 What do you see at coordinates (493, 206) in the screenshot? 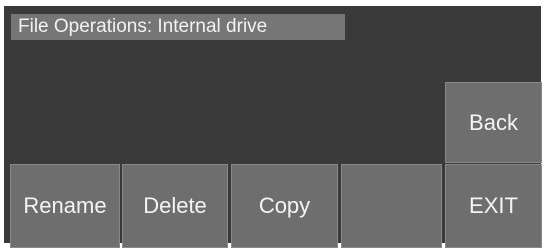
I see `exit-button: EXIT` at bounding box center [493, 206].